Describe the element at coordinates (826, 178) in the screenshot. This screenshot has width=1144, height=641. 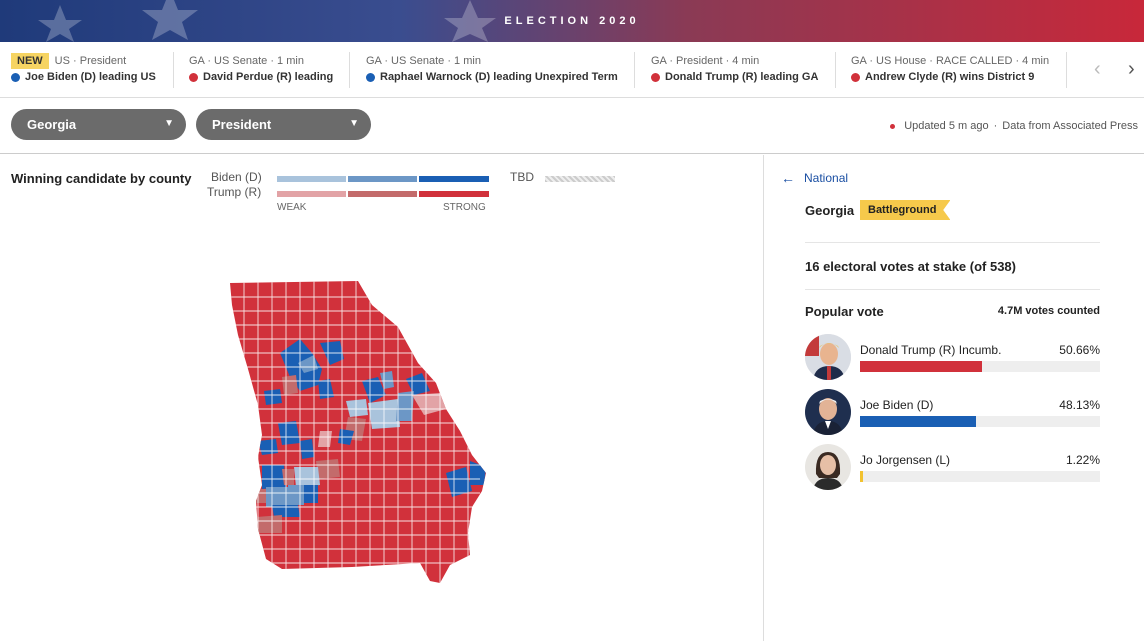
I see `back-label: National` at that location.